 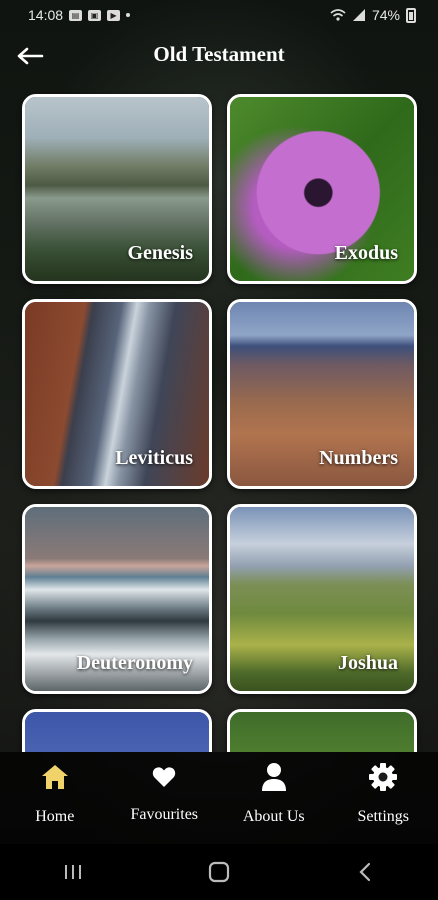 What do you see at coordinates (274, 777) in the screenshot?
I see `user-icon` at bounding box center [274, 777].